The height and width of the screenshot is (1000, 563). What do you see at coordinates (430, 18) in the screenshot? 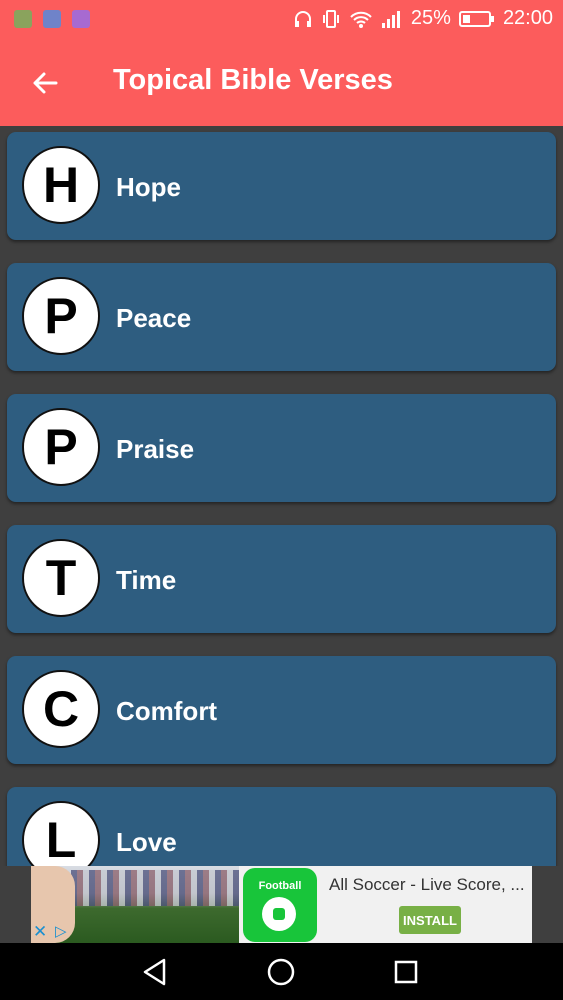
I see `battery-percent: 25%` at bounding box center [430, 18].